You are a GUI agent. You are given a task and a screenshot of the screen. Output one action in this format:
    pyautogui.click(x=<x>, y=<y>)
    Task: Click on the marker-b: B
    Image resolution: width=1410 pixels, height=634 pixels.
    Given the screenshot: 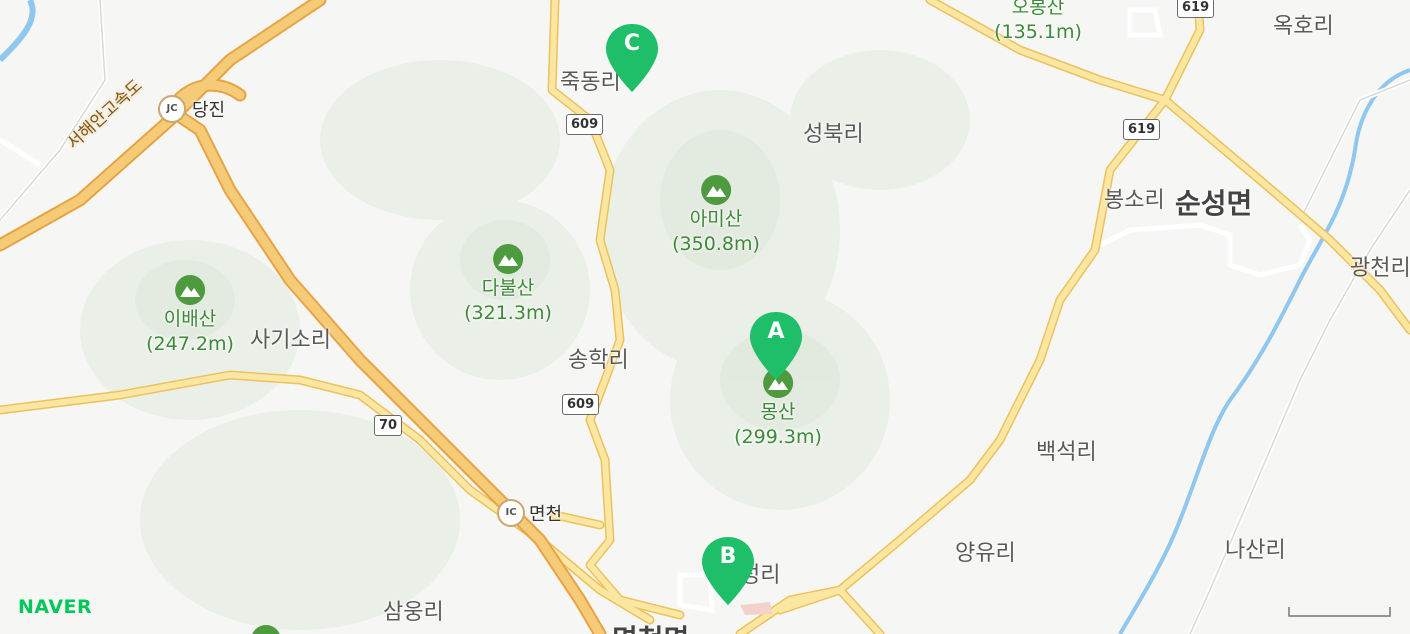 What is the action you would take?
    pyautogui.click(x=728, y=571)
    